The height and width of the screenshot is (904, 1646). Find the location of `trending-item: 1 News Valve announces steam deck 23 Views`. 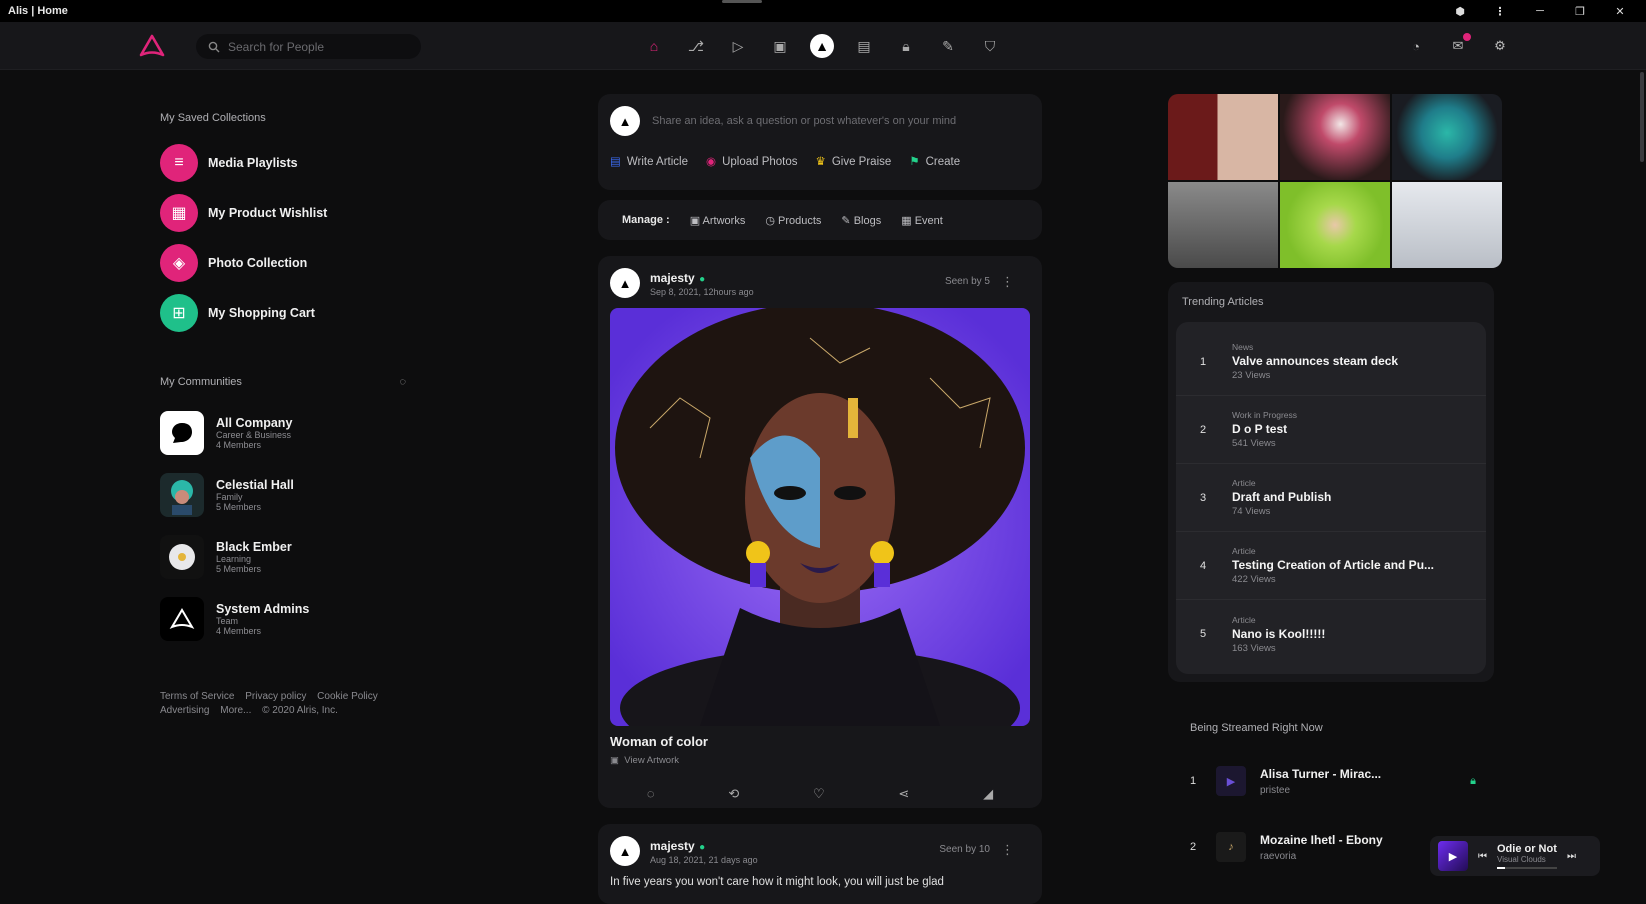

trending-item: 1 News Valve announces steam deck 23 Views is located at coordinates (1331, 362).